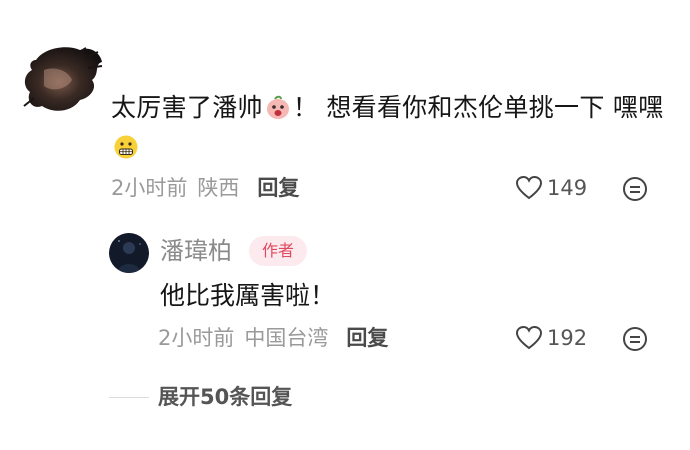 This screenshot has width=690, height=450. I want to click on commenter-avatar, so click(60, 79).